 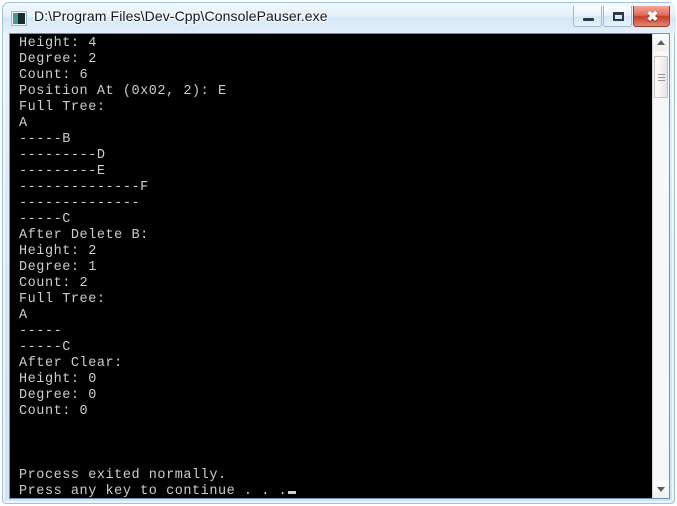 I want to click on close-button: ✖, so click(x=651, y=16).